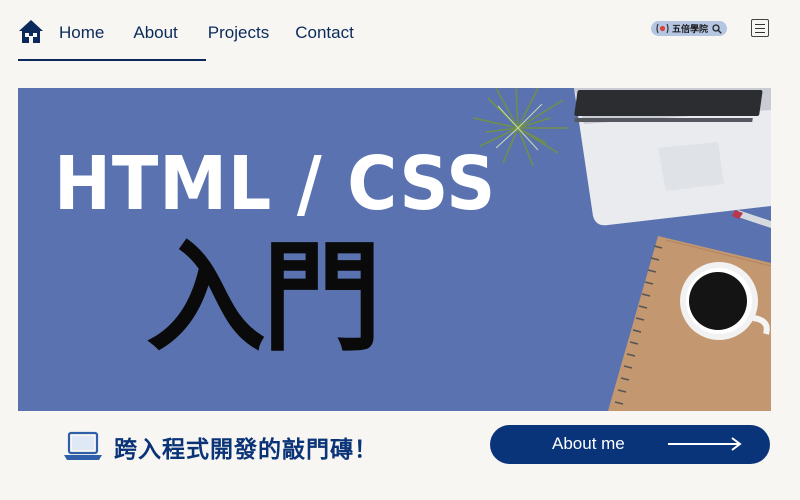  What do you see at coordinates (83, 445) in the screenshot?
I see `laptop-icon` at bounding box center [83, 445].